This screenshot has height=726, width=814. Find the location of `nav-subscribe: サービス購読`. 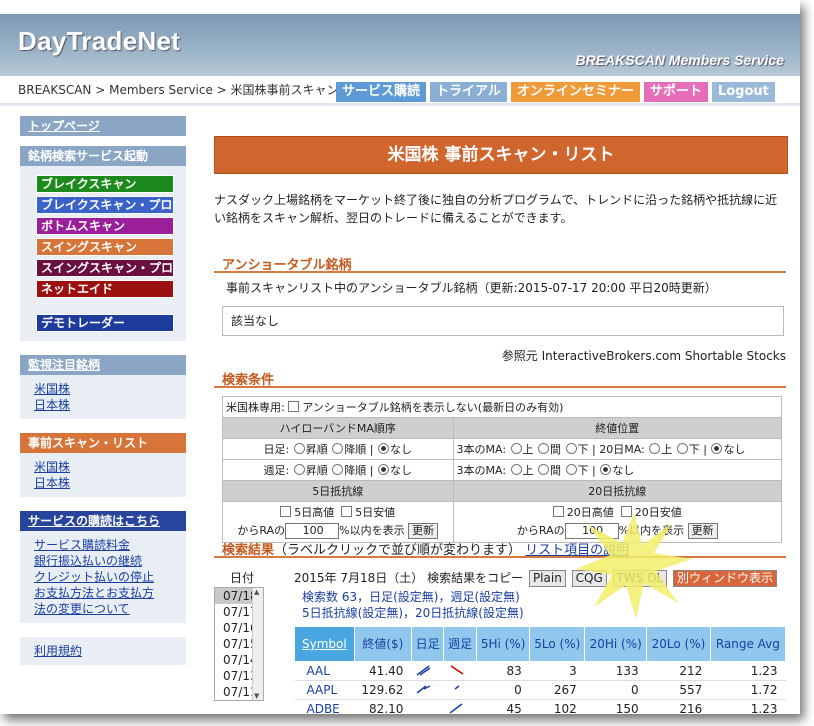

nav-subscribe: サービス購読 is located at coordinates (381, 92).